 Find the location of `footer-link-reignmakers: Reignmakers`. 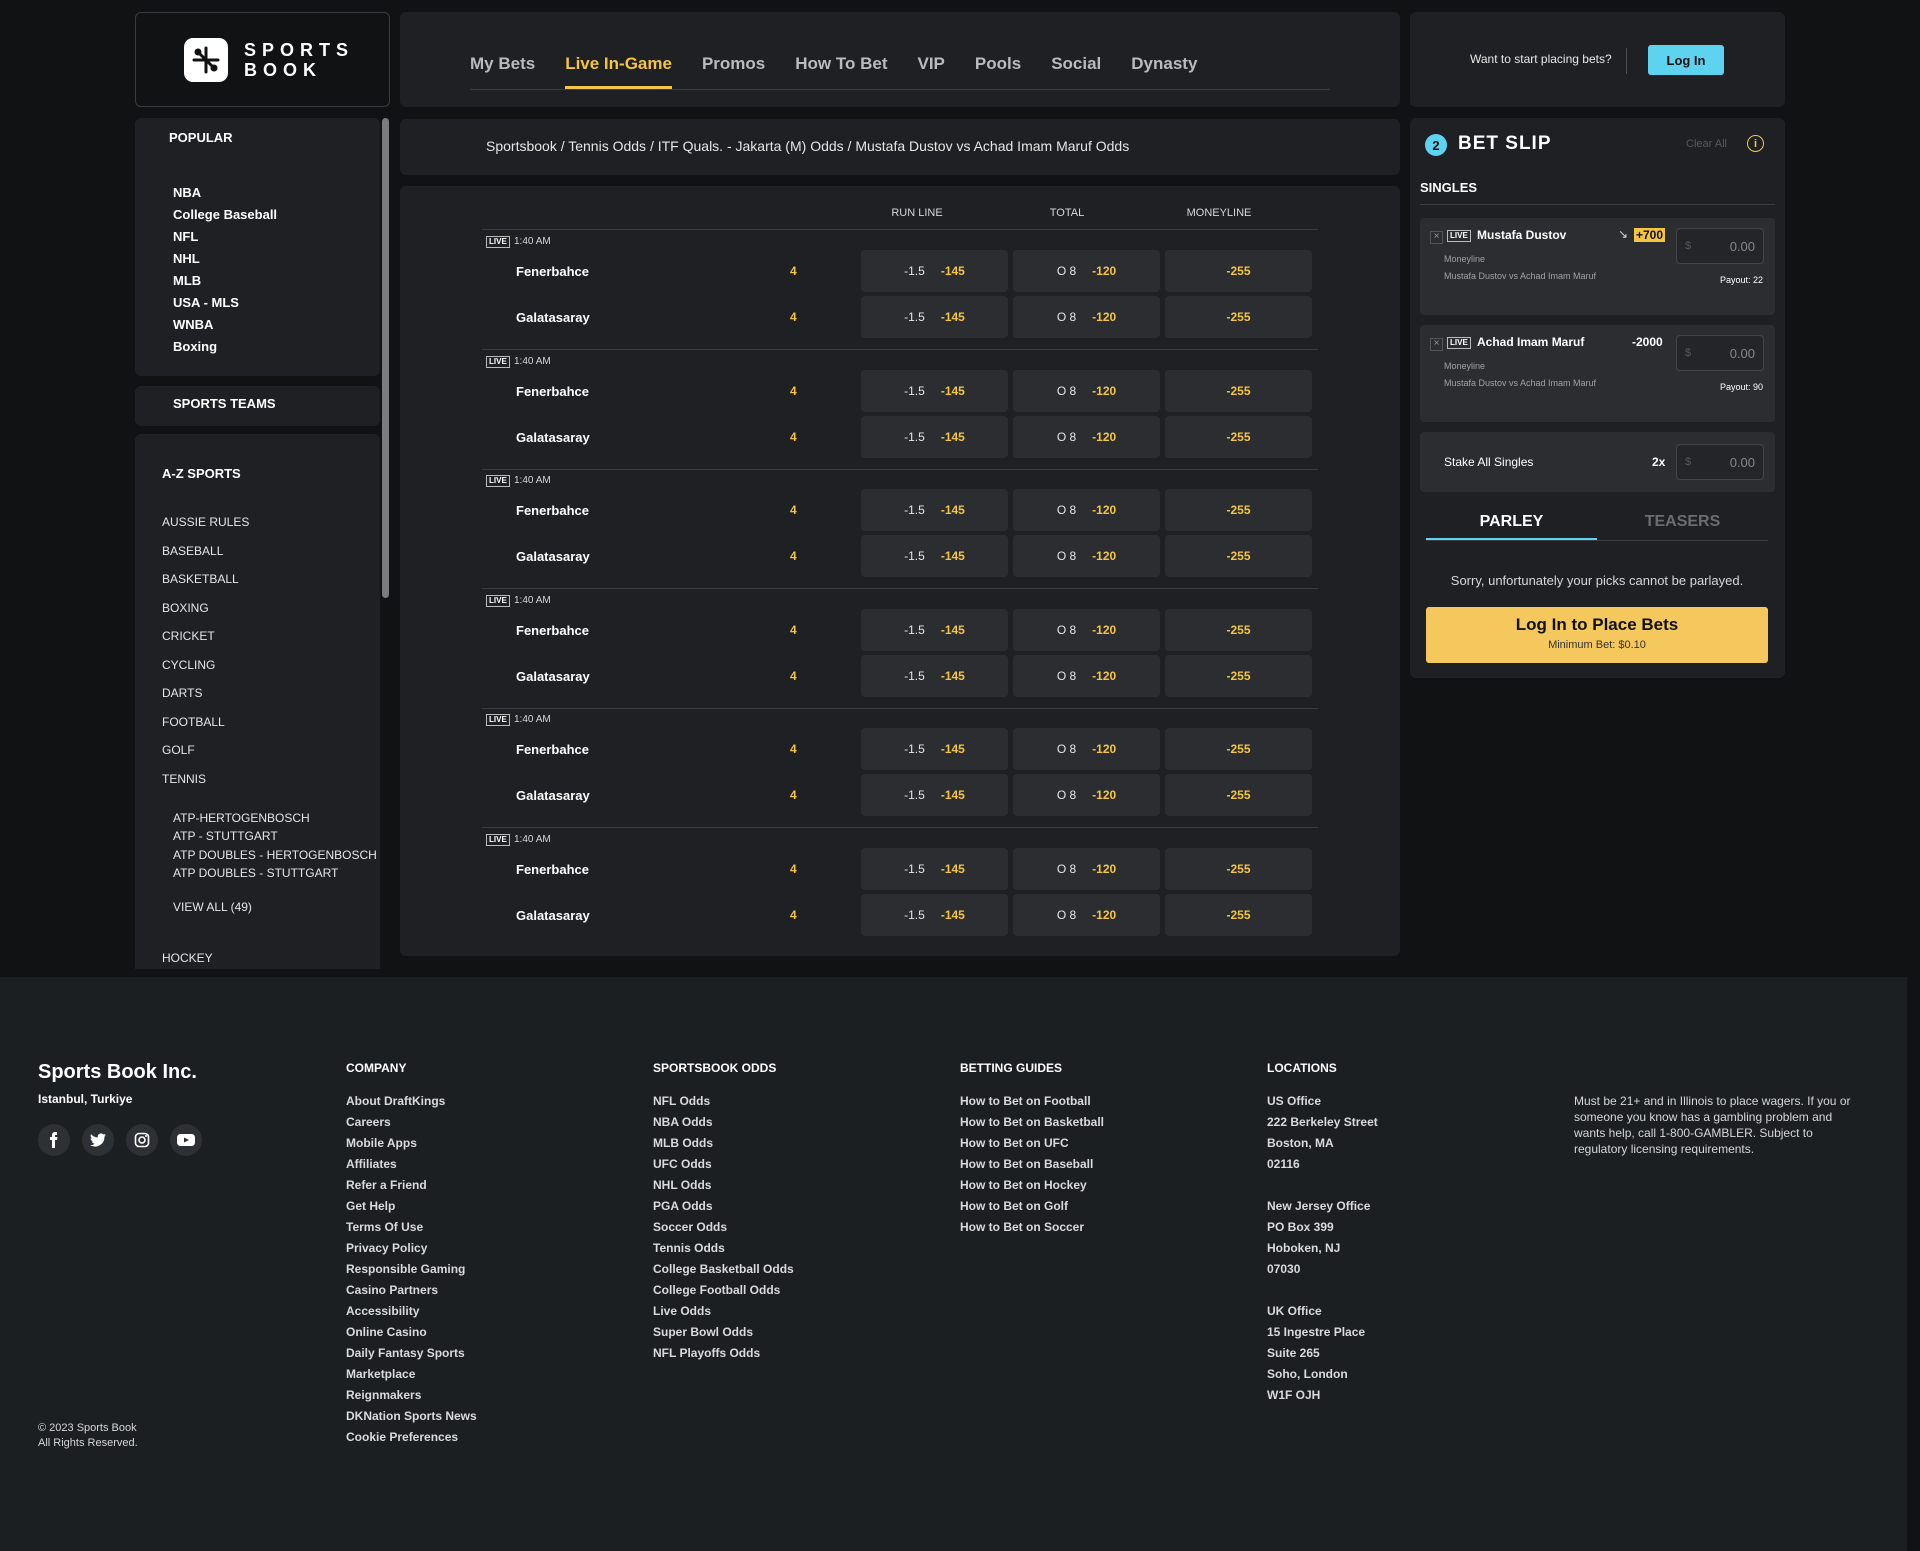

footer-link-reignmakers: Reignmakers is located at coordinates (411, 1395).